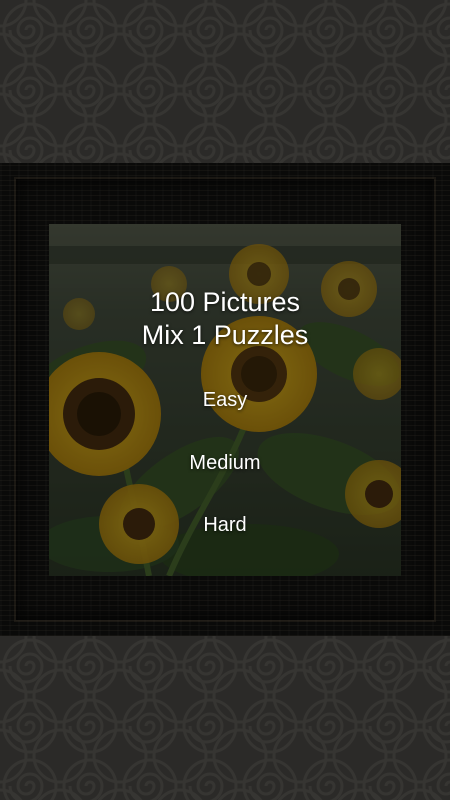 The width and height of the screenshot is (450, 800). I want to click on game-title-line1: 100 Pictures, so click(225, 302).